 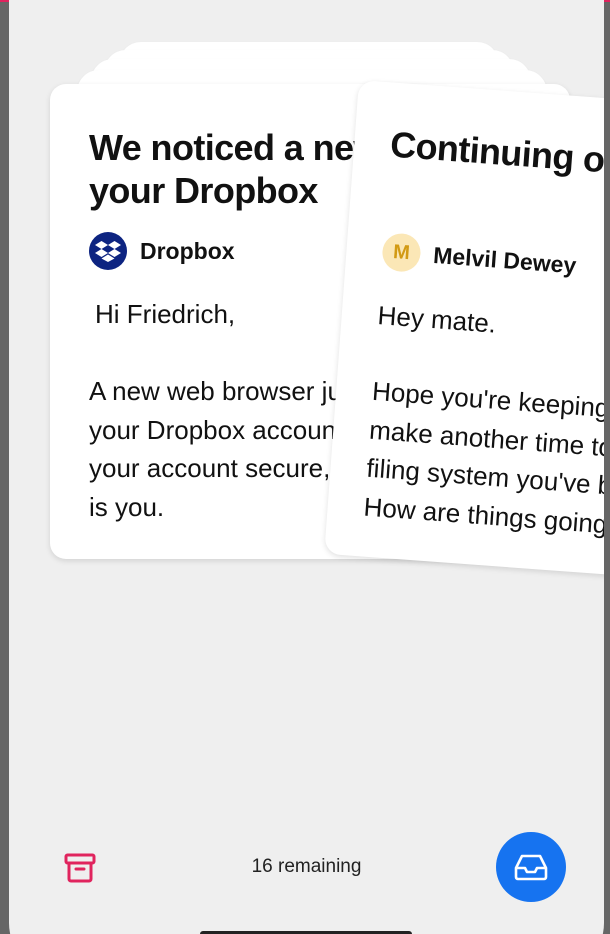 What do you see at coordinates (401, 252) in the screenshot?
I see `sender-avatar: M` at bounding box center [401, 252].